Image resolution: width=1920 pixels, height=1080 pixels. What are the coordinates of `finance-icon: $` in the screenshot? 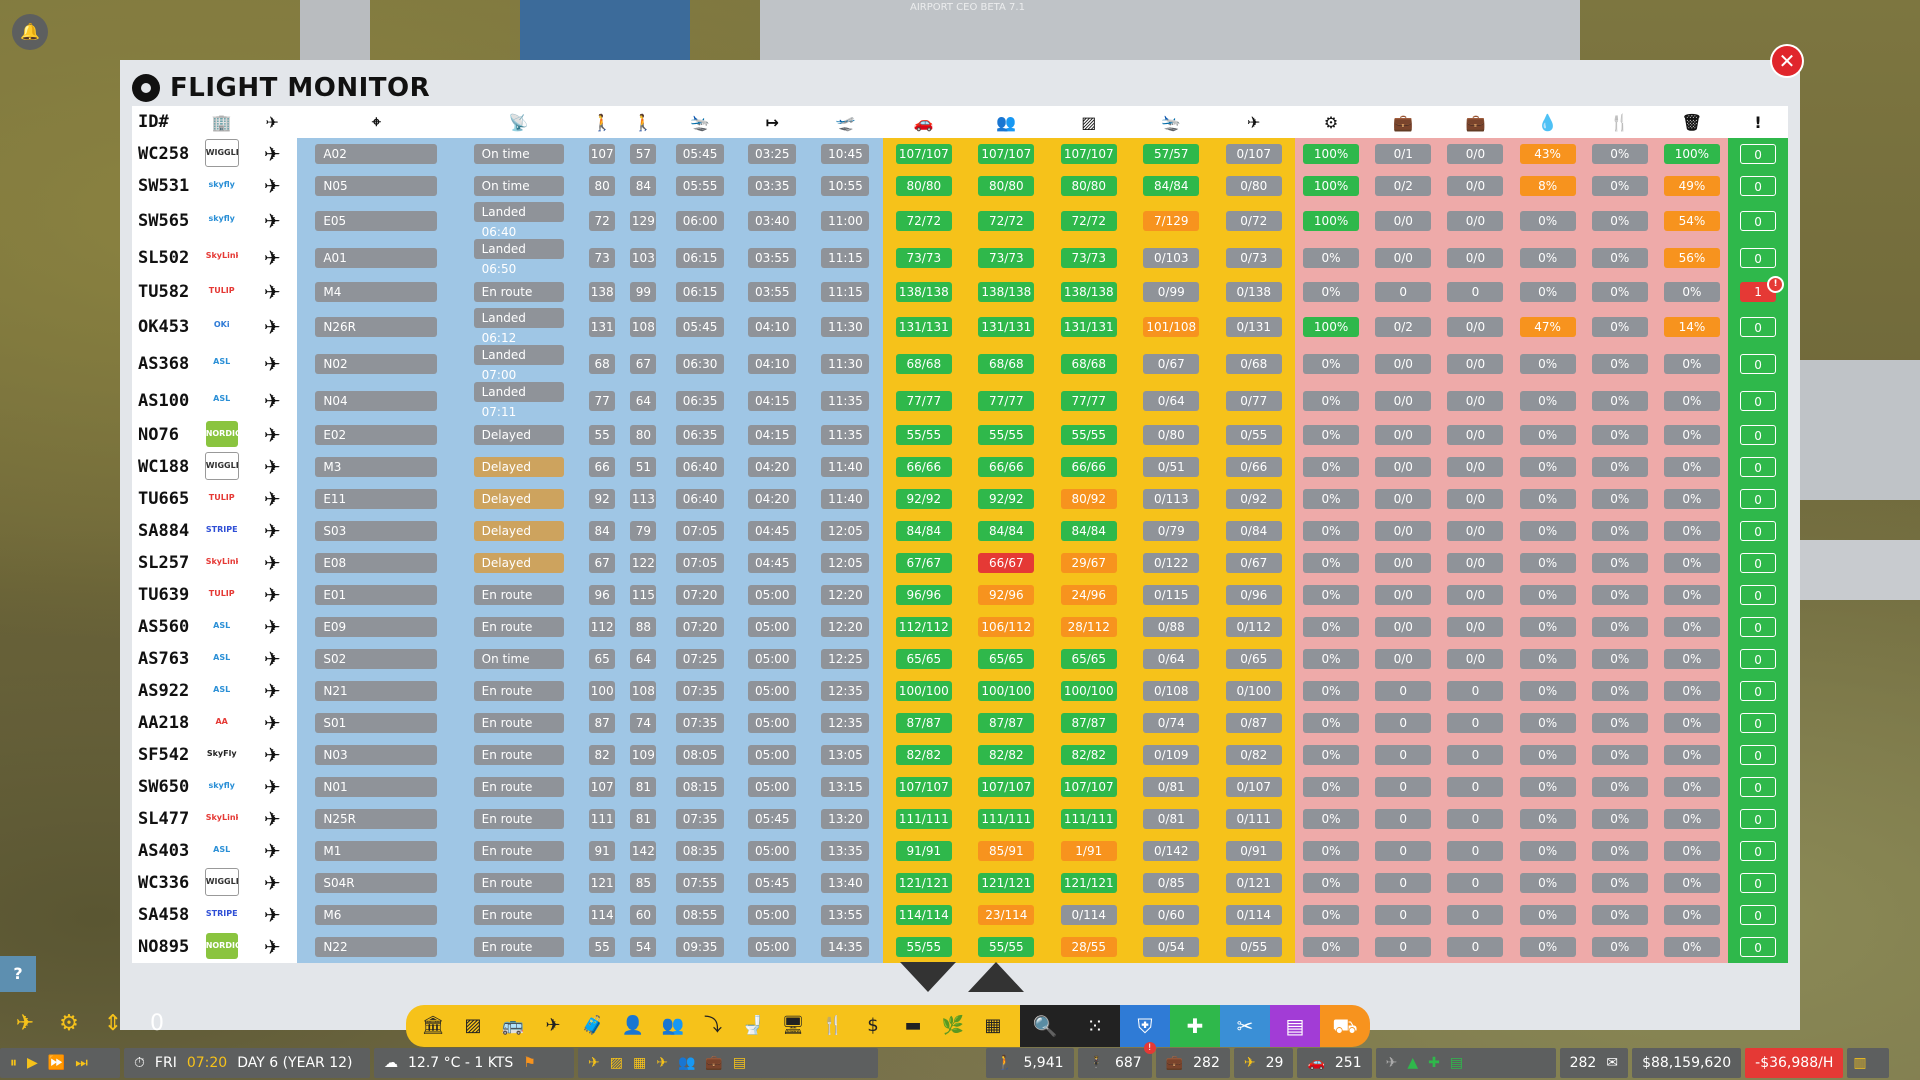 It's located at (873, 1026).